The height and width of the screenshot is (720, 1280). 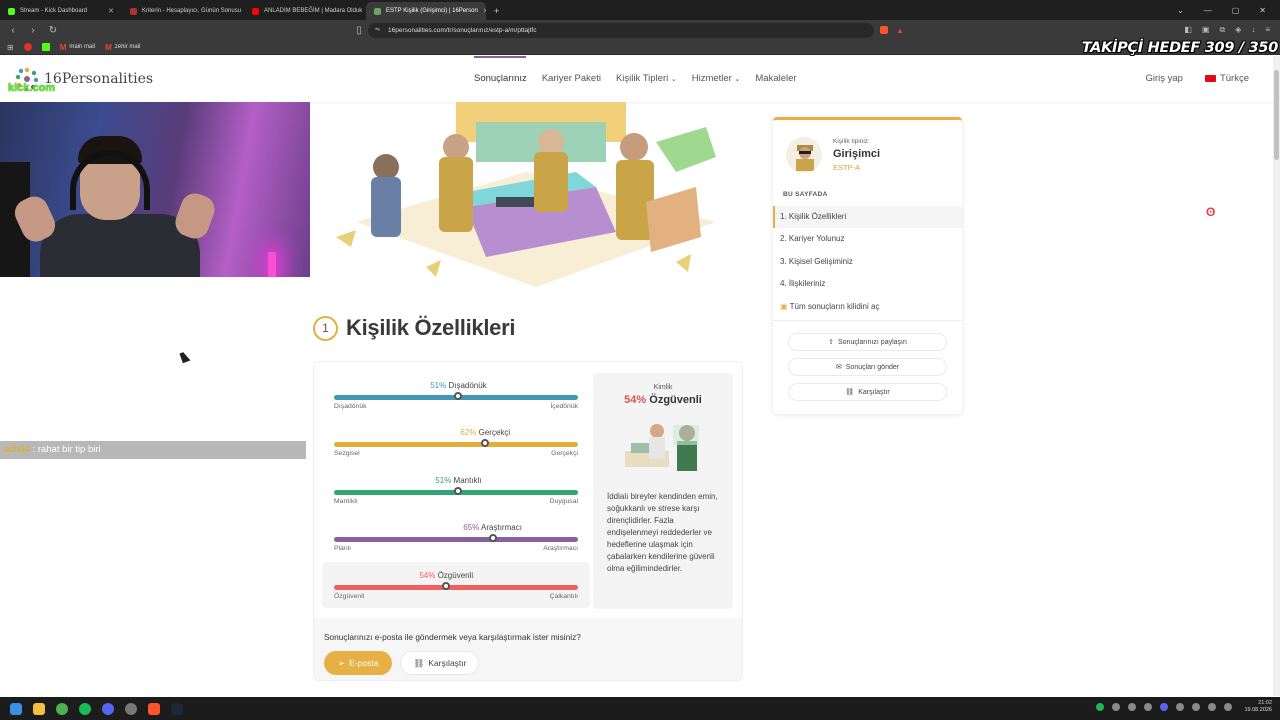 I want to click on compare-button: ⛓ Karşılaştır, so click(x=440, y=663).